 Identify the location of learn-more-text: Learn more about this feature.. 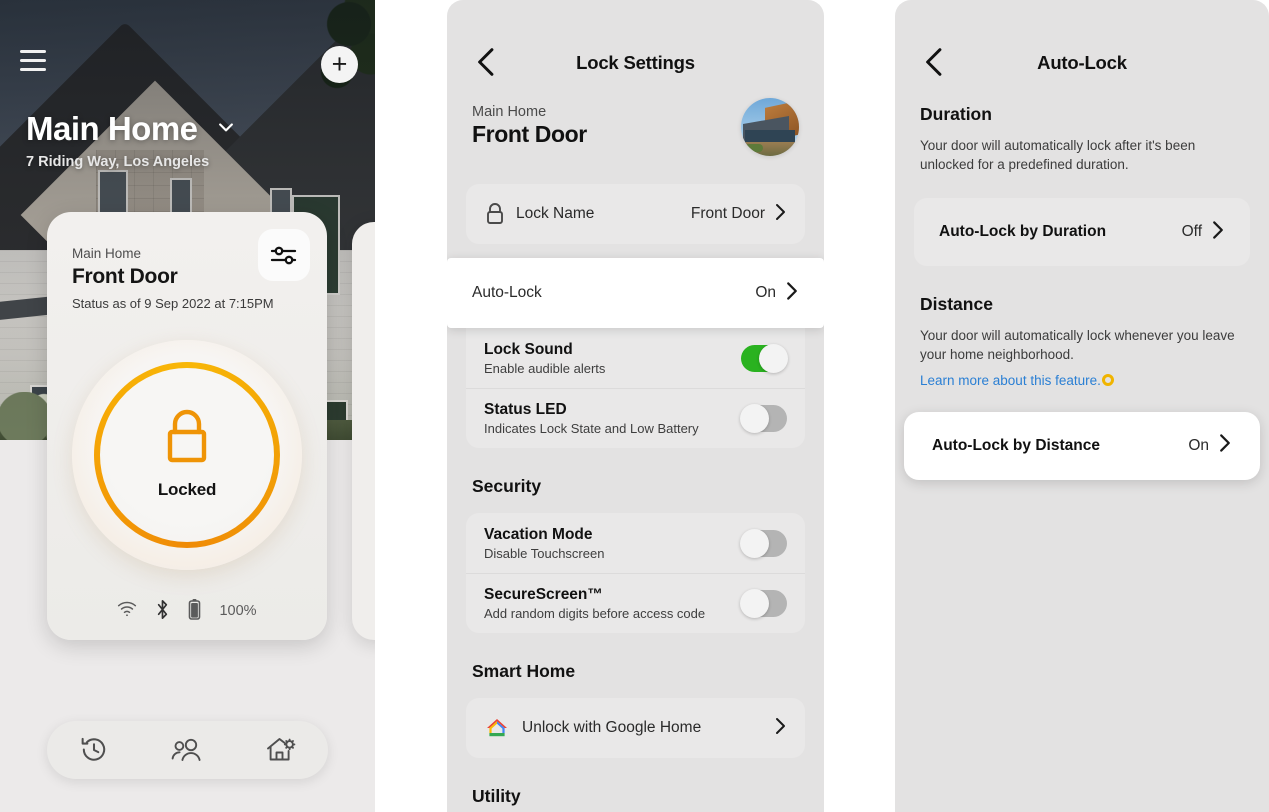
(1010, 380).